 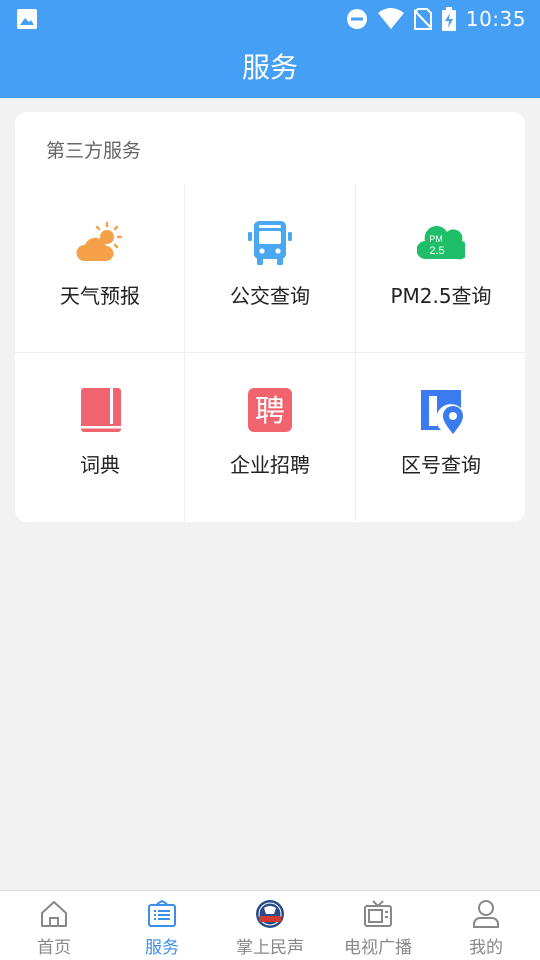 I want to click on tab-tv-broadcast: 电视广播, so click(x=378, y=925).